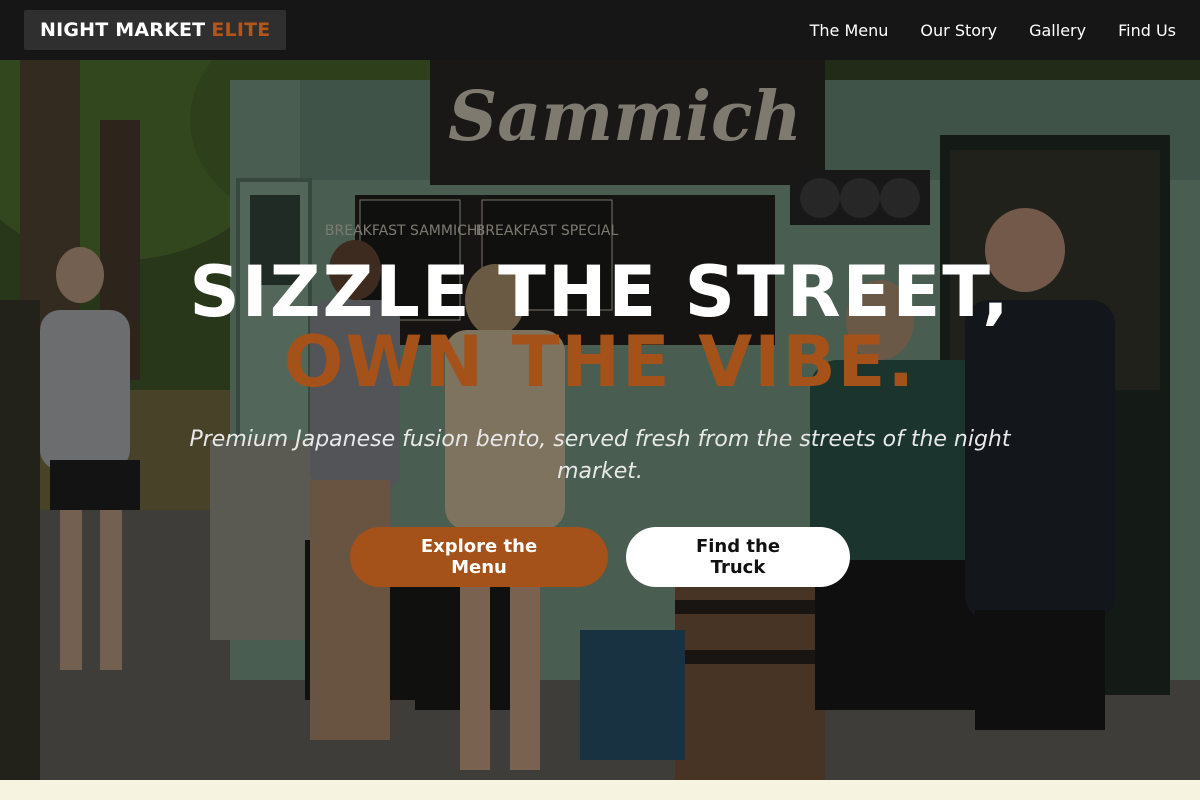 Image resolution: width=1200 pixels, height=800 pixels. Describe the element at coordinates (123, 30) in the screenshot. I see `logo-text-main: NIGHT MARKET` at that location.